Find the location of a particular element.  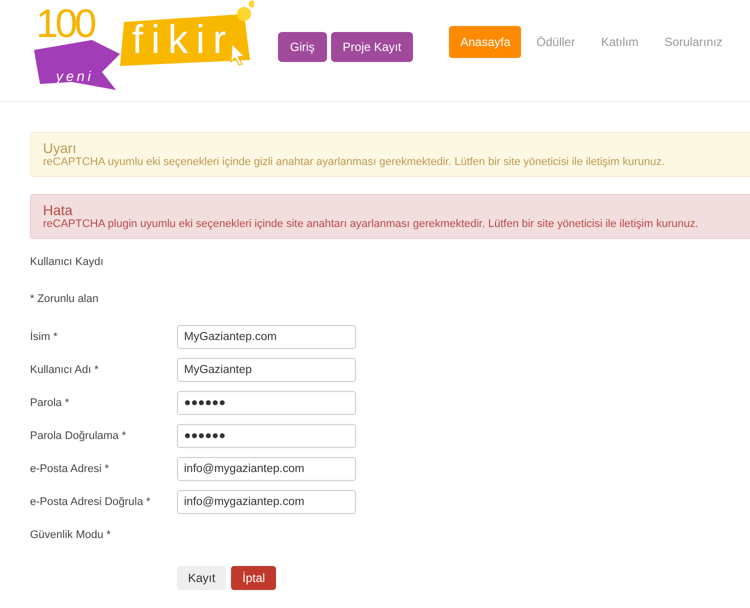

field-label: Kullanıcı Adı * is located at coordinates (65, 370).